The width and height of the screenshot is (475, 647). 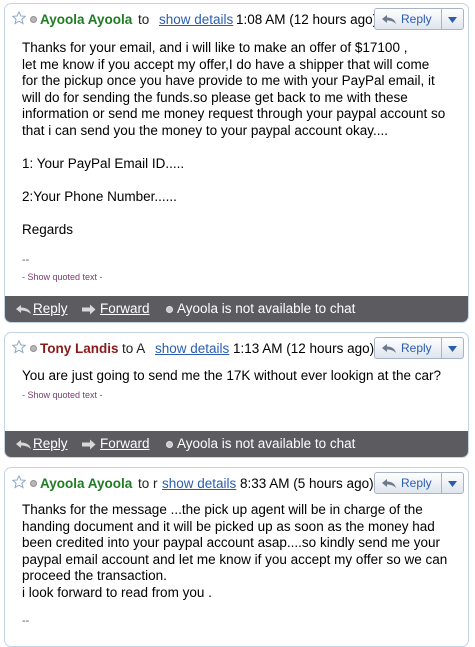 I want to click on sender-name: Tony Landis, so click(x=79, y=348).